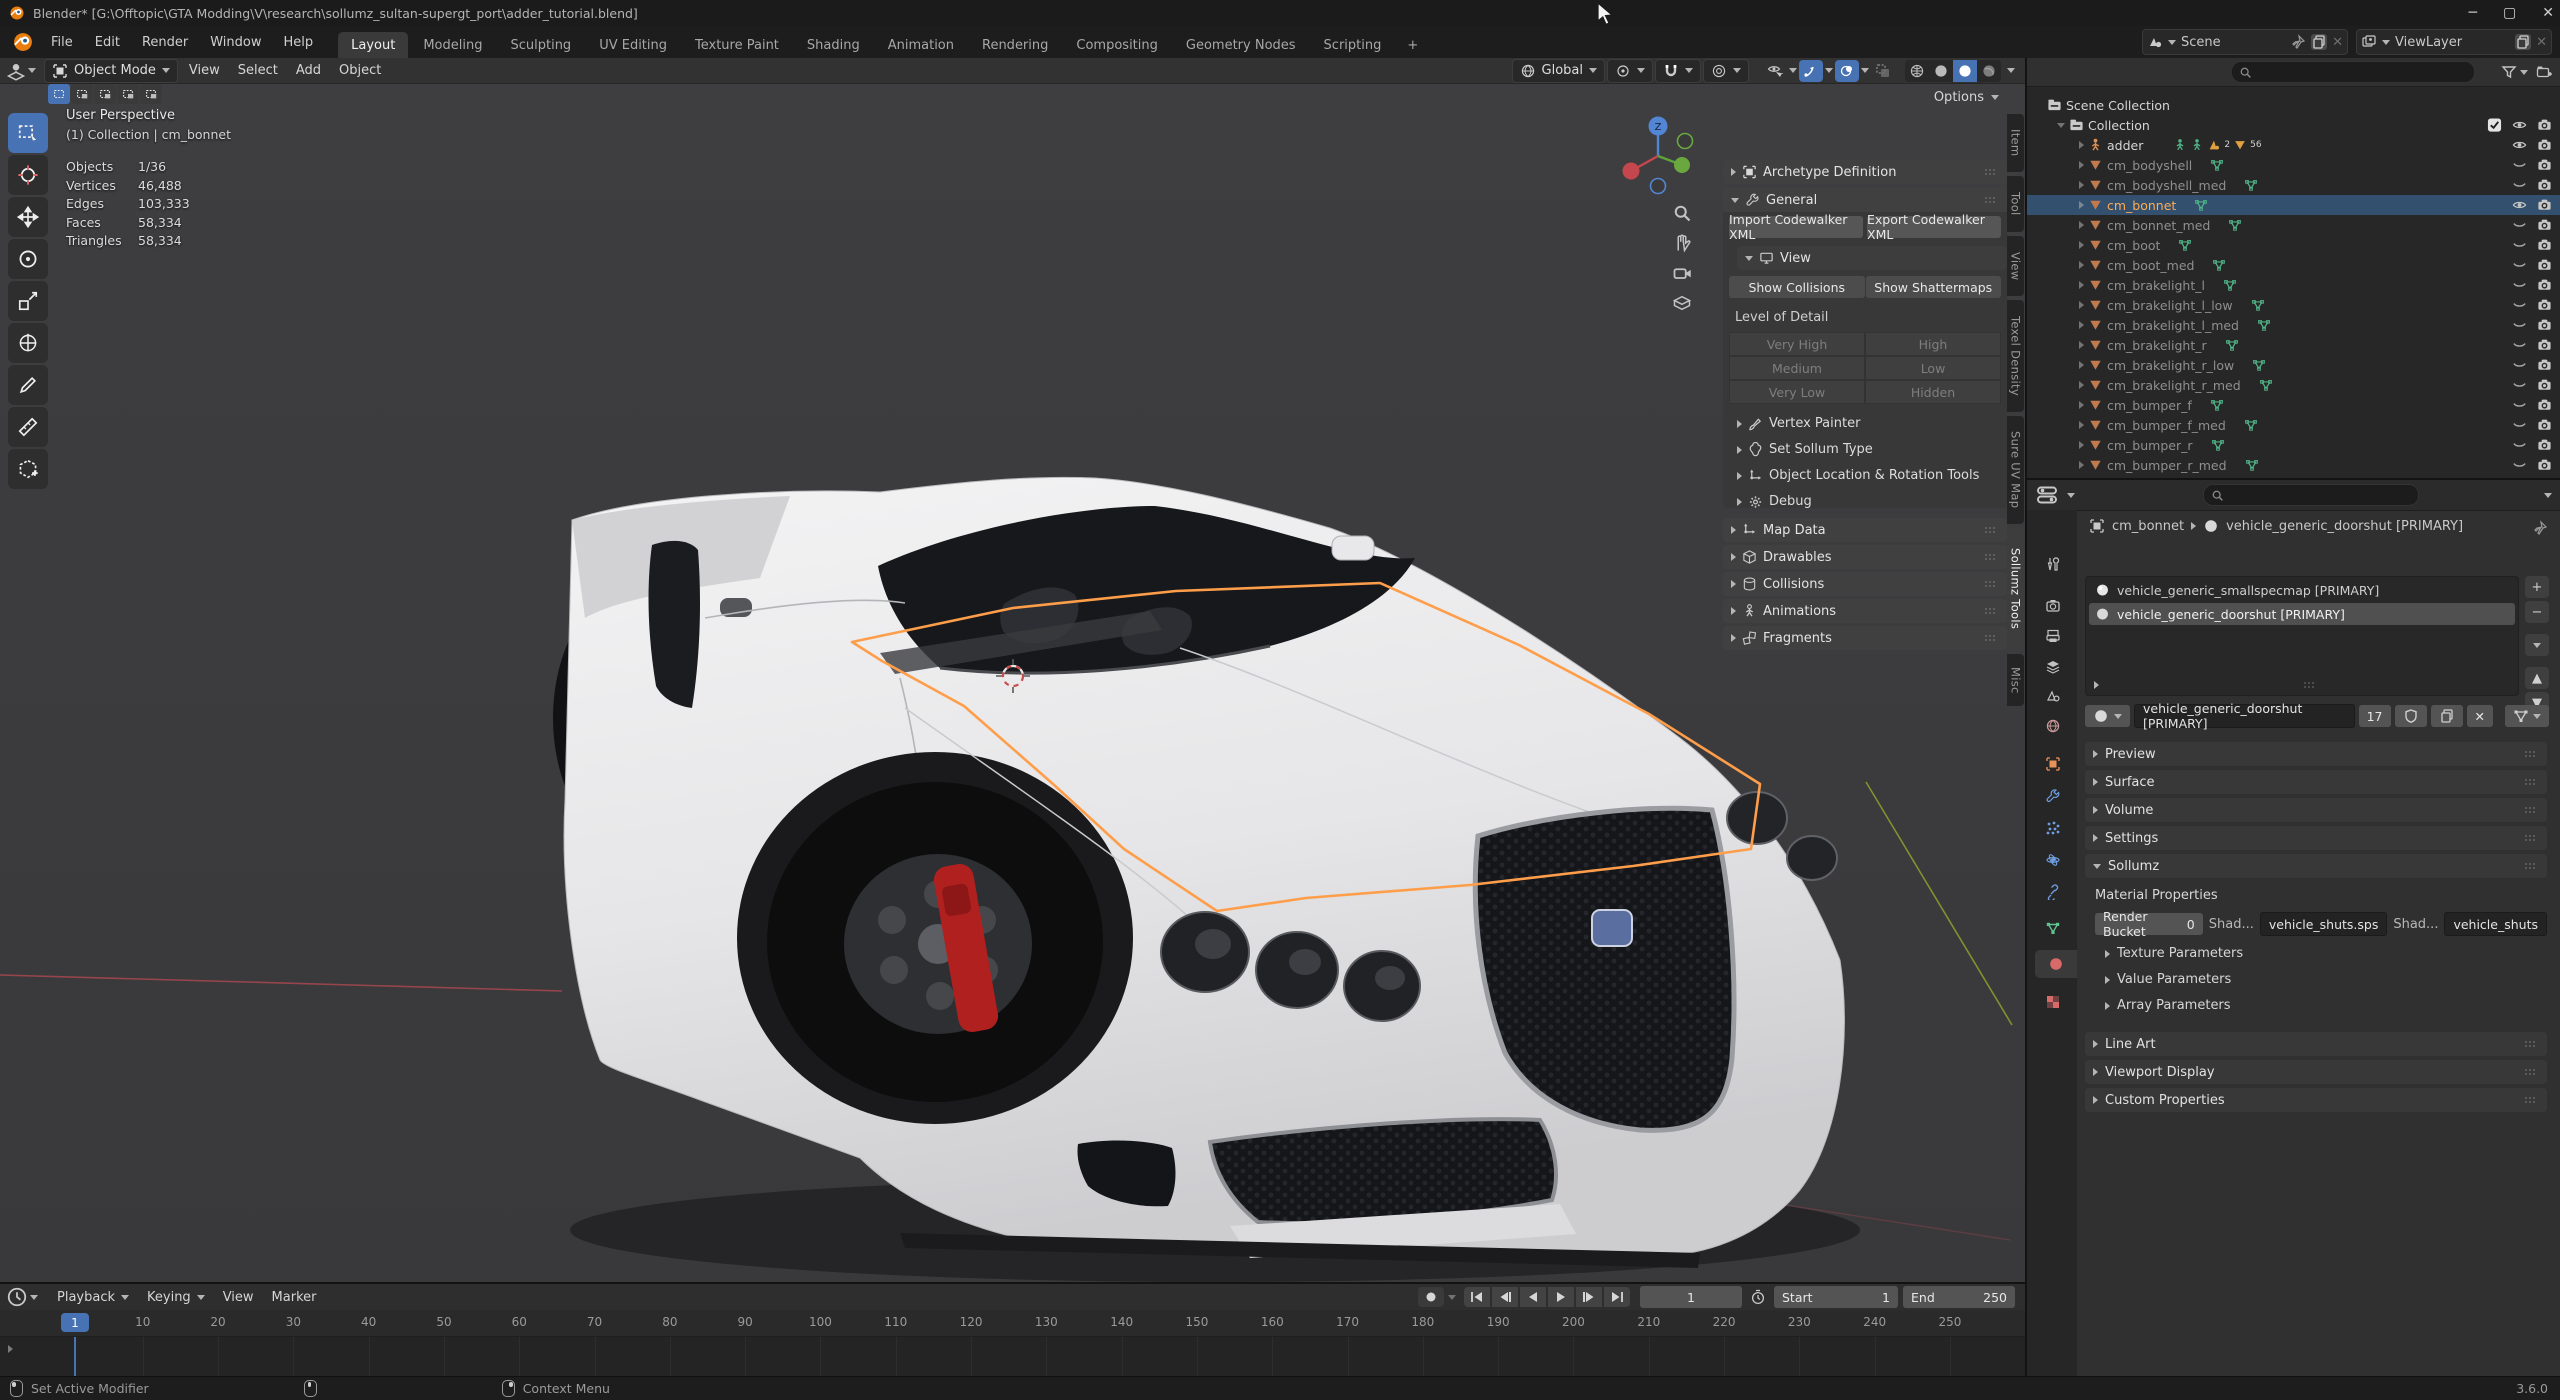  I want to click on shading-wireframe-button, so click(1917, 71).